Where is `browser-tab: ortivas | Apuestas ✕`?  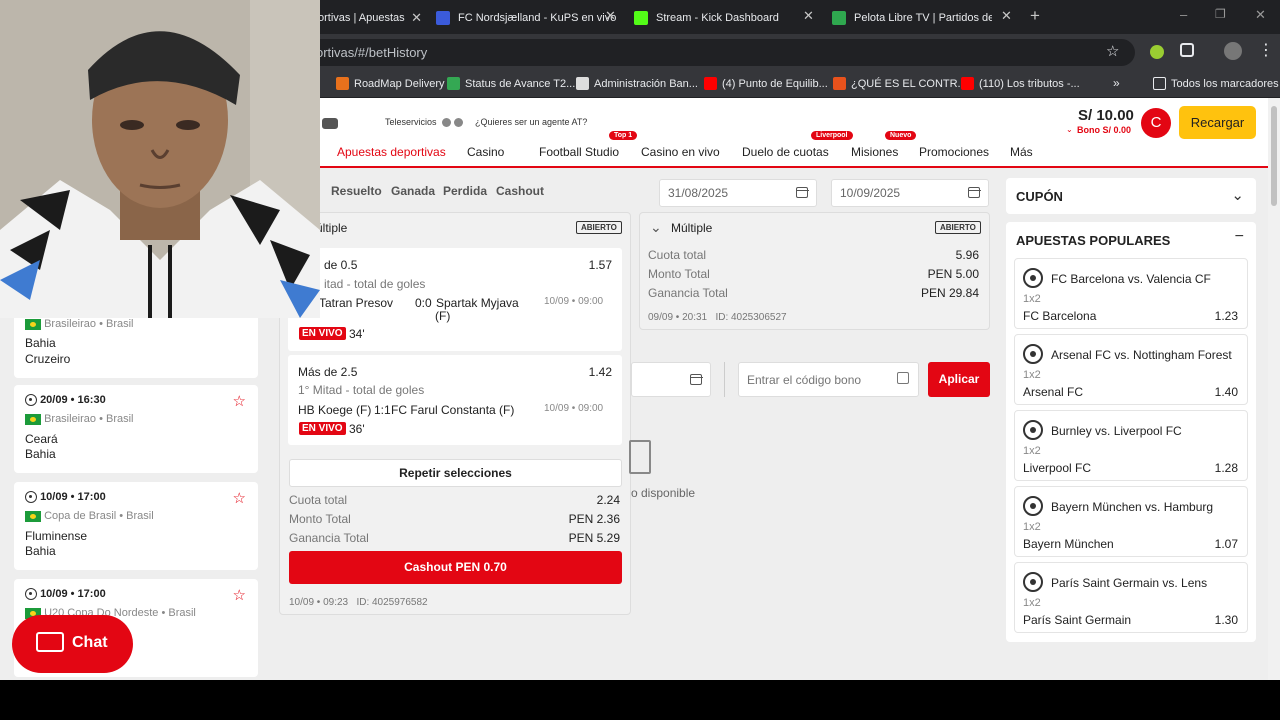 browser-tab: ortivas | Apuestas ✕ is located at coordinates (370, 18).